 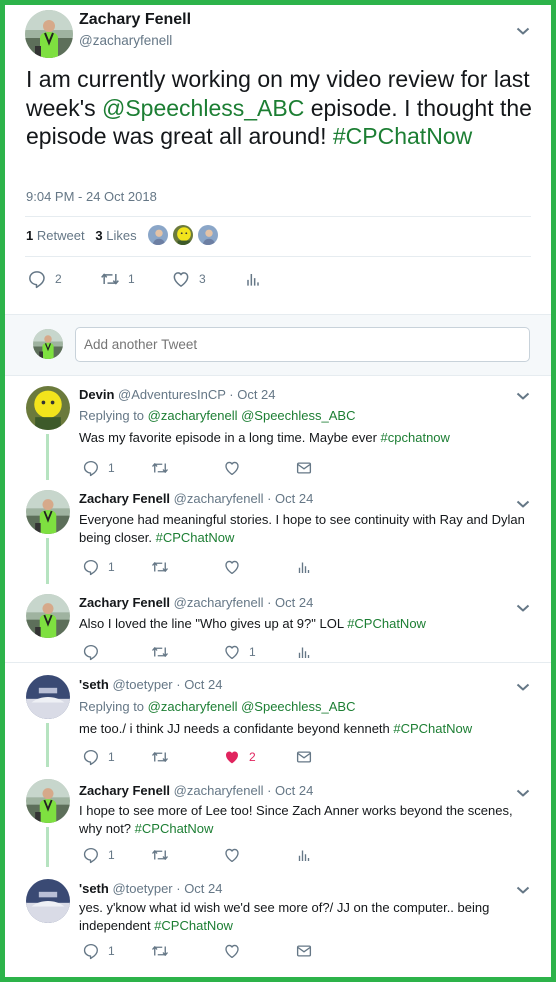 I want to click on main-tweet-author-name: Zachary Fenell, so click(x=135, y=20).